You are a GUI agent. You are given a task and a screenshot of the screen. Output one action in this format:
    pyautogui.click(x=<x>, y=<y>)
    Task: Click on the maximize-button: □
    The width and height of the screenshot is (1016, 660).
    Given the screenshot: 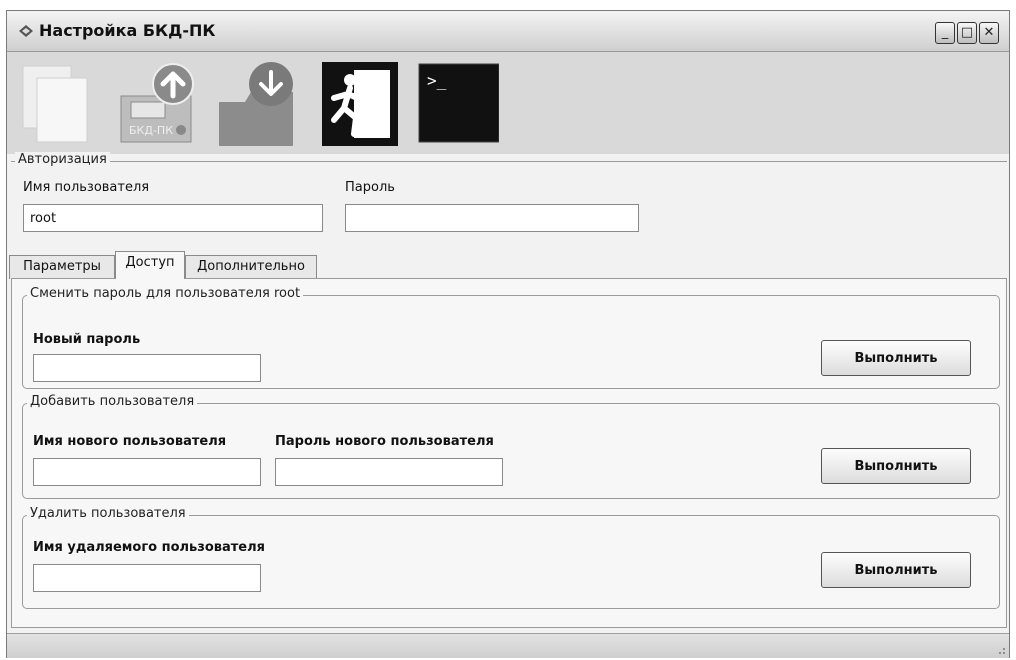 What is the action you would take?
    pyautogui.click(x=967, y=33)
    